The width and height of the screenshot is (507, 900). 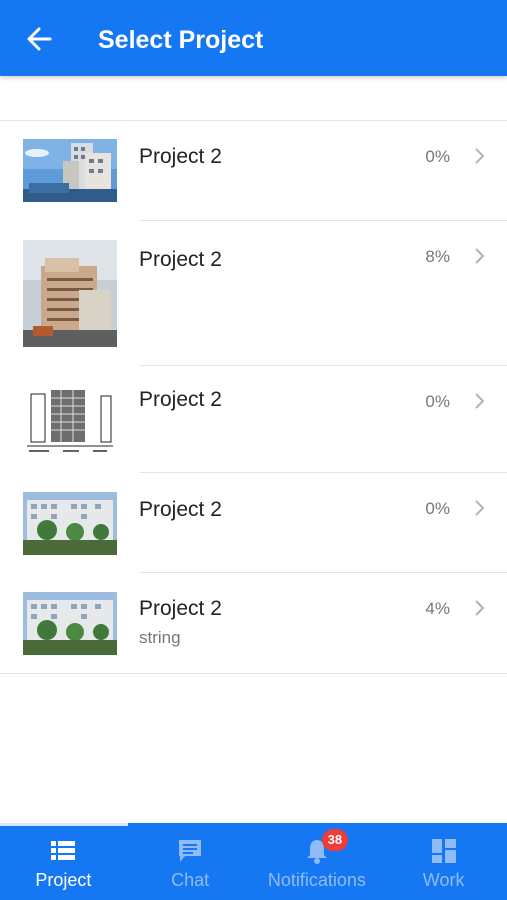 What do you see at coordinates (334, 840) in the screenshot?
I see `notification-badge: 38` at bounding box center [334, 840].